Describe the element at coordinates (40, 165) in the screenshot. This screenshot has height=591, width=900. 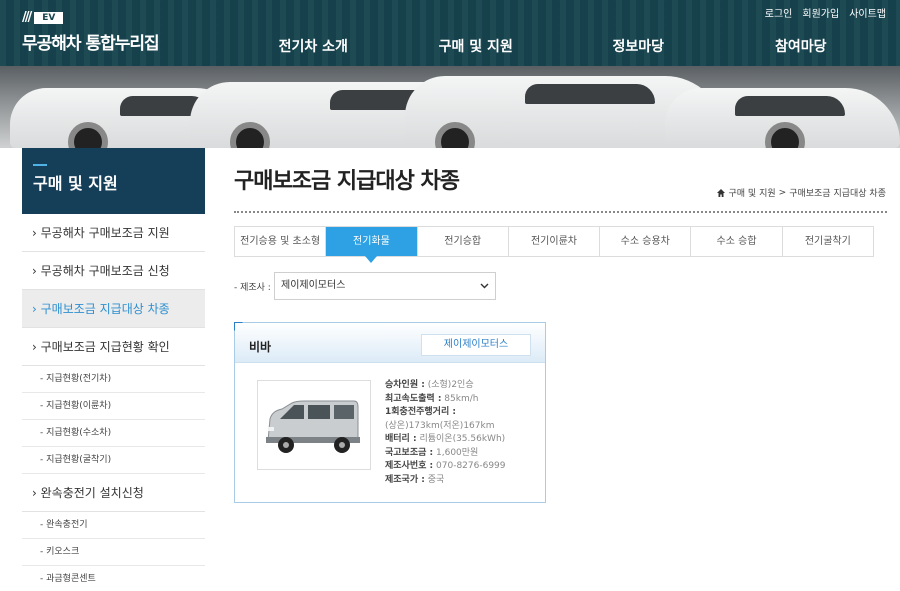
I see `title-accent-bar` at that location.